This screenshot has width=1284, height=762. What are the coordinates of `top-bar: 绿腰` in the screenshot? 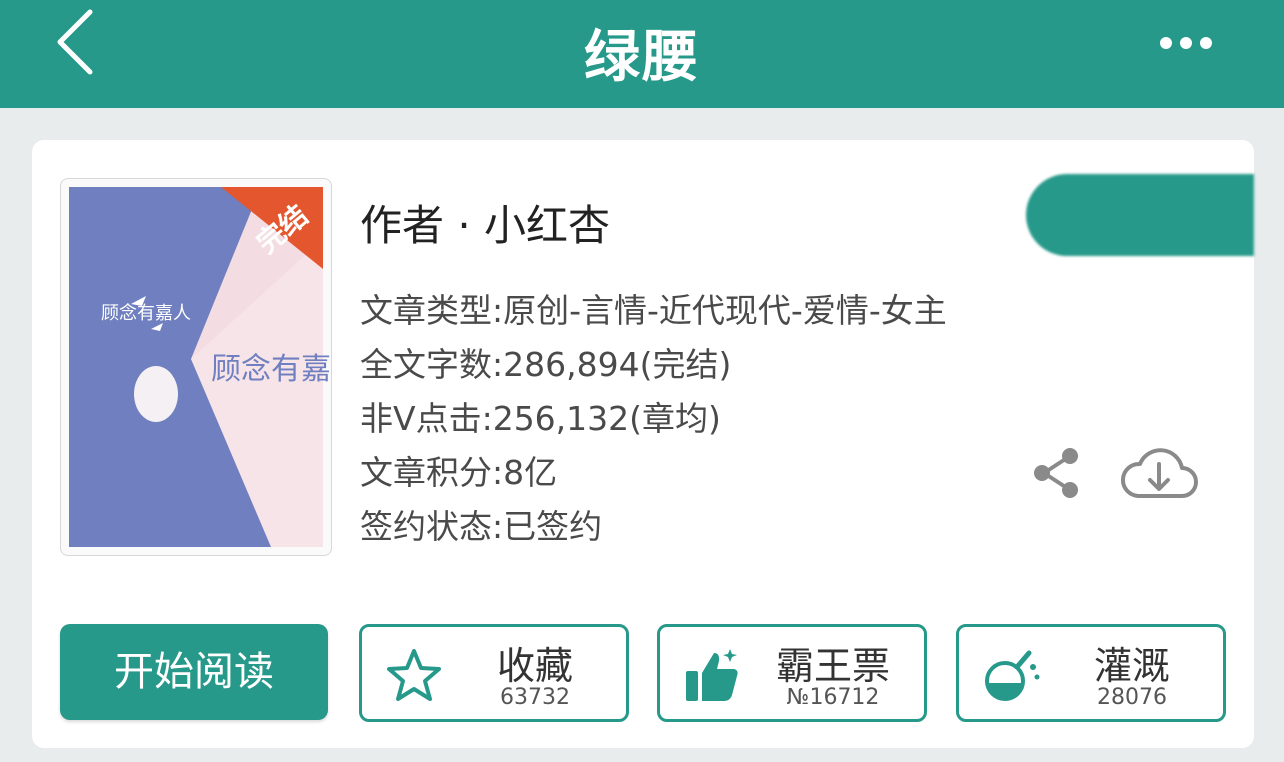 It's located at (642, 54).